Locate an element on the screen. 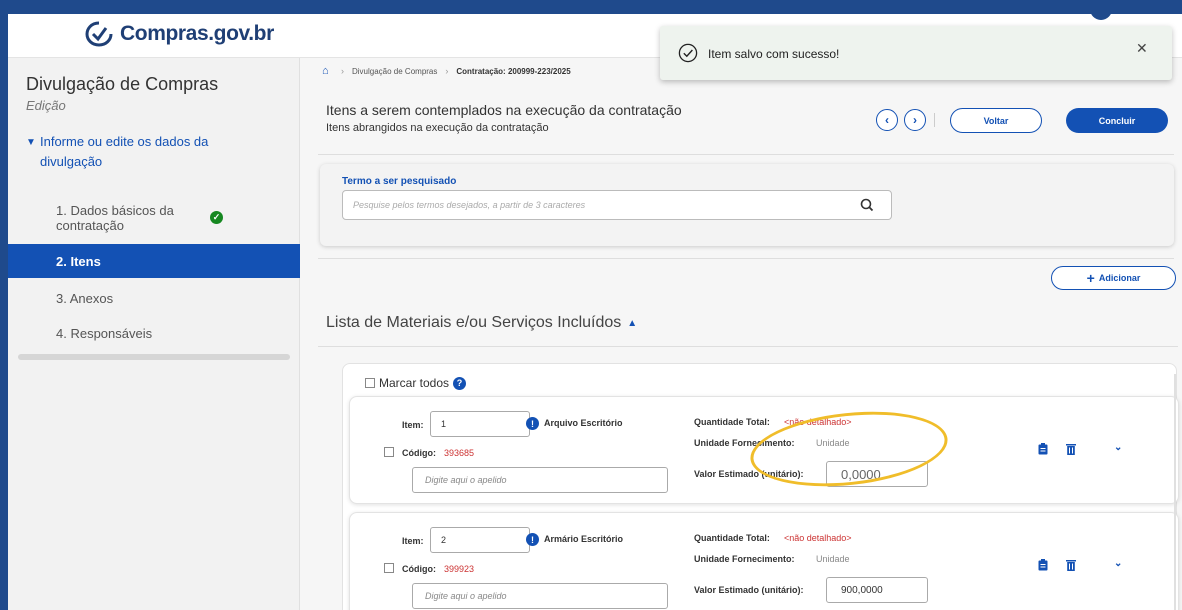 This screenshot has width=1182, height=610. success-toast: Item salvo com sucesso! ✕ is located at coordinates (916, 53).